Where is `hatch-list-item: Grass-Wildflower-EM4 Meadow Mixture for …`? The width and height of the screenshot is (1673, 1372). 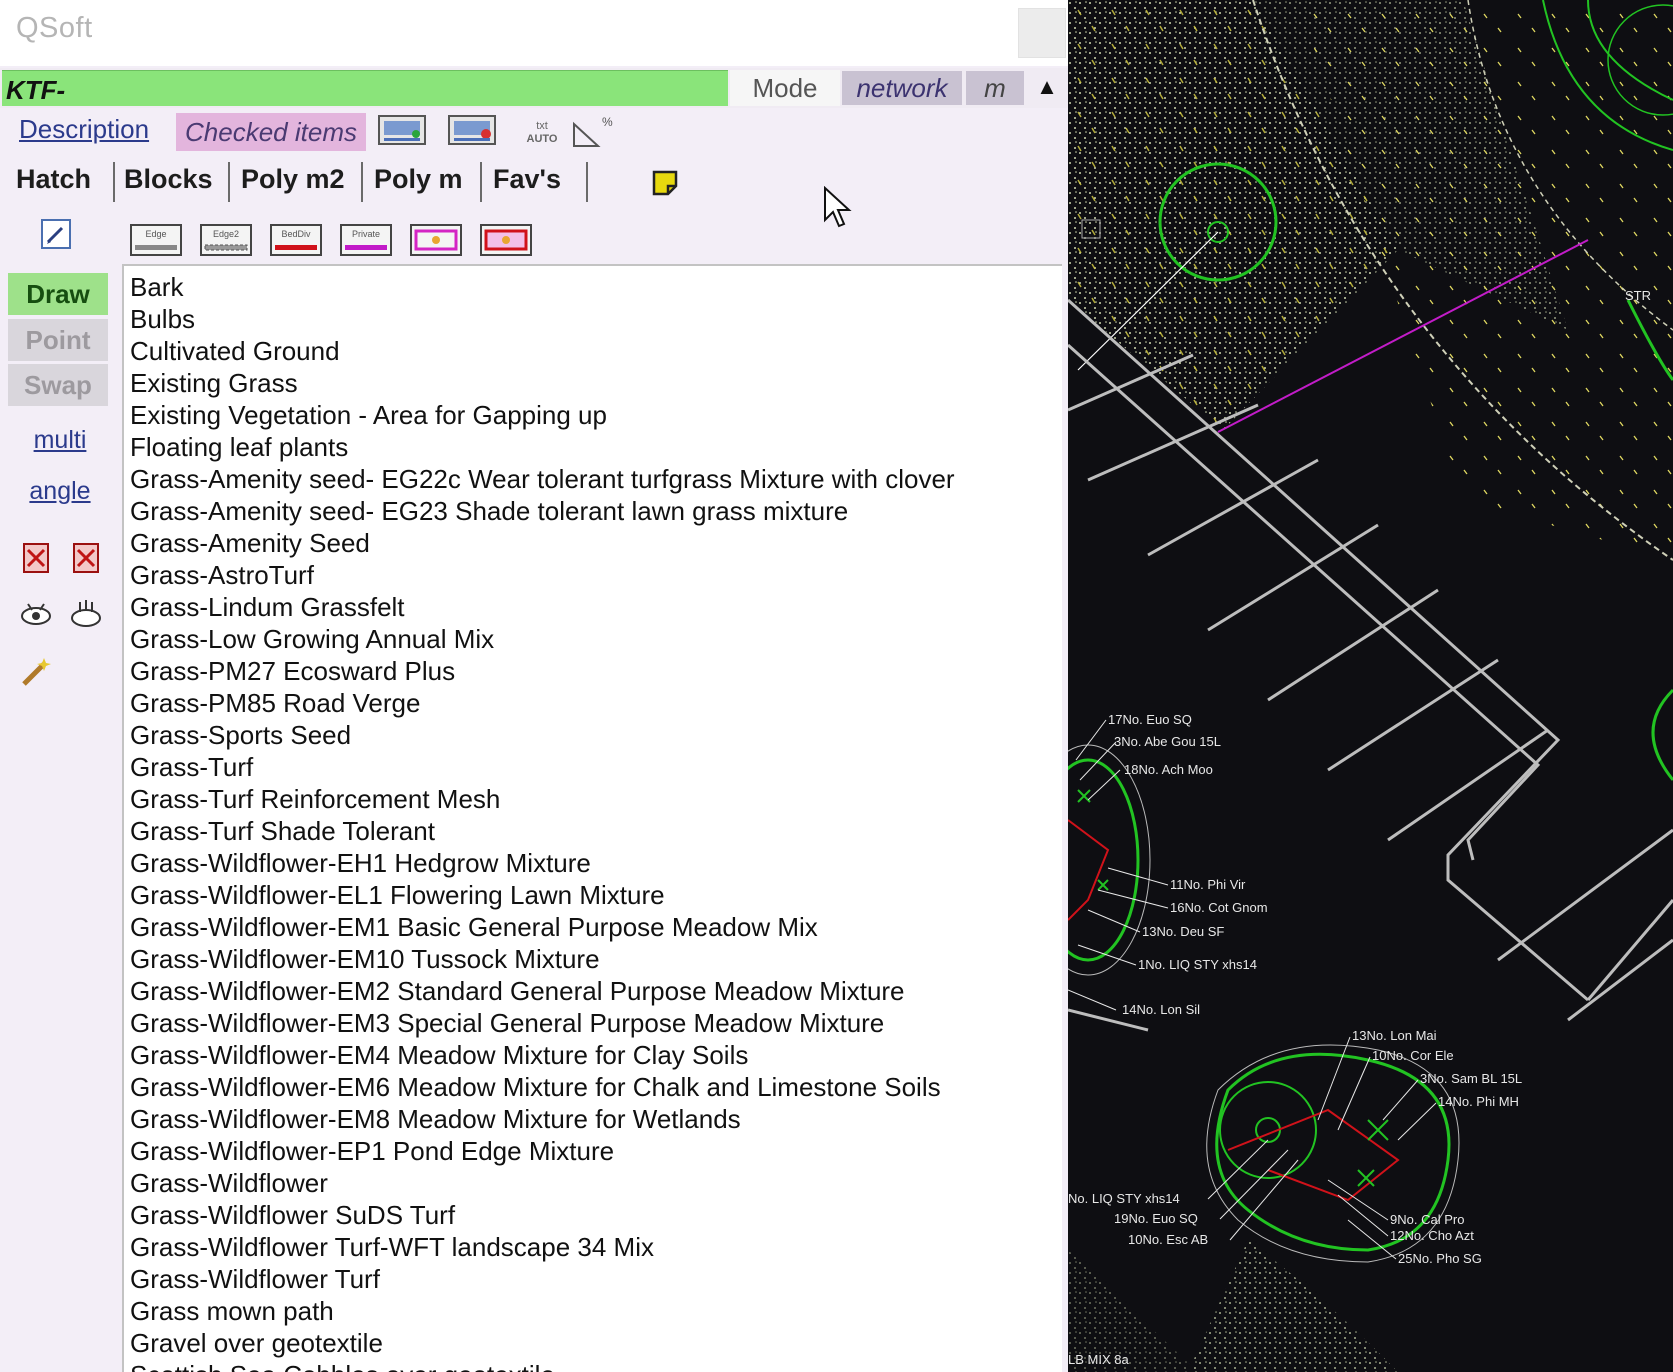
hatch-list-item: Grass-Wildflower-EM4 Meadow Mixture for … is located at coordinates (542, 1055).